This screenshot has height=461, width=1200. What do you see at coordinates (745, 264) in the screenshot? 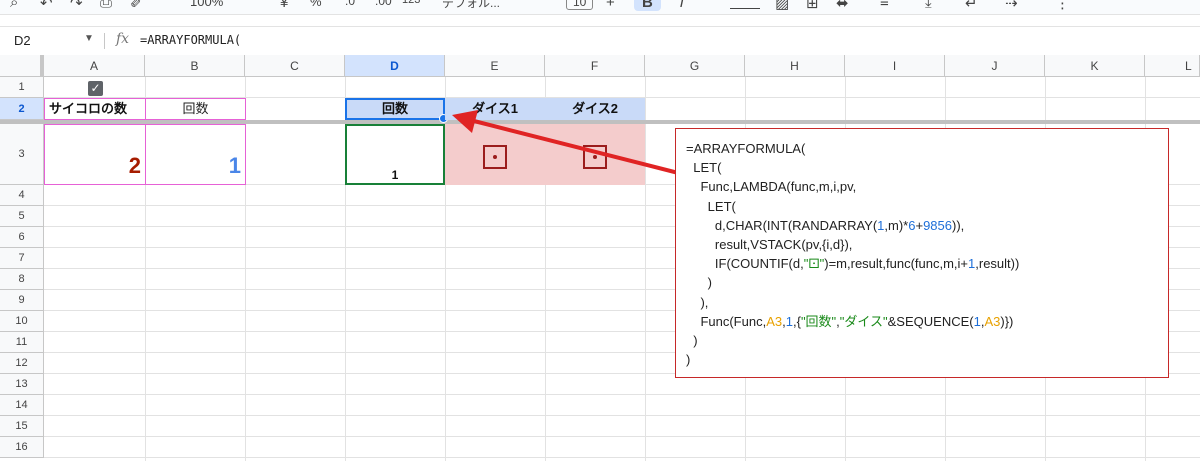
I see `formula-token: IF(COUNTIF(d,` at bounding box center [745, 264].